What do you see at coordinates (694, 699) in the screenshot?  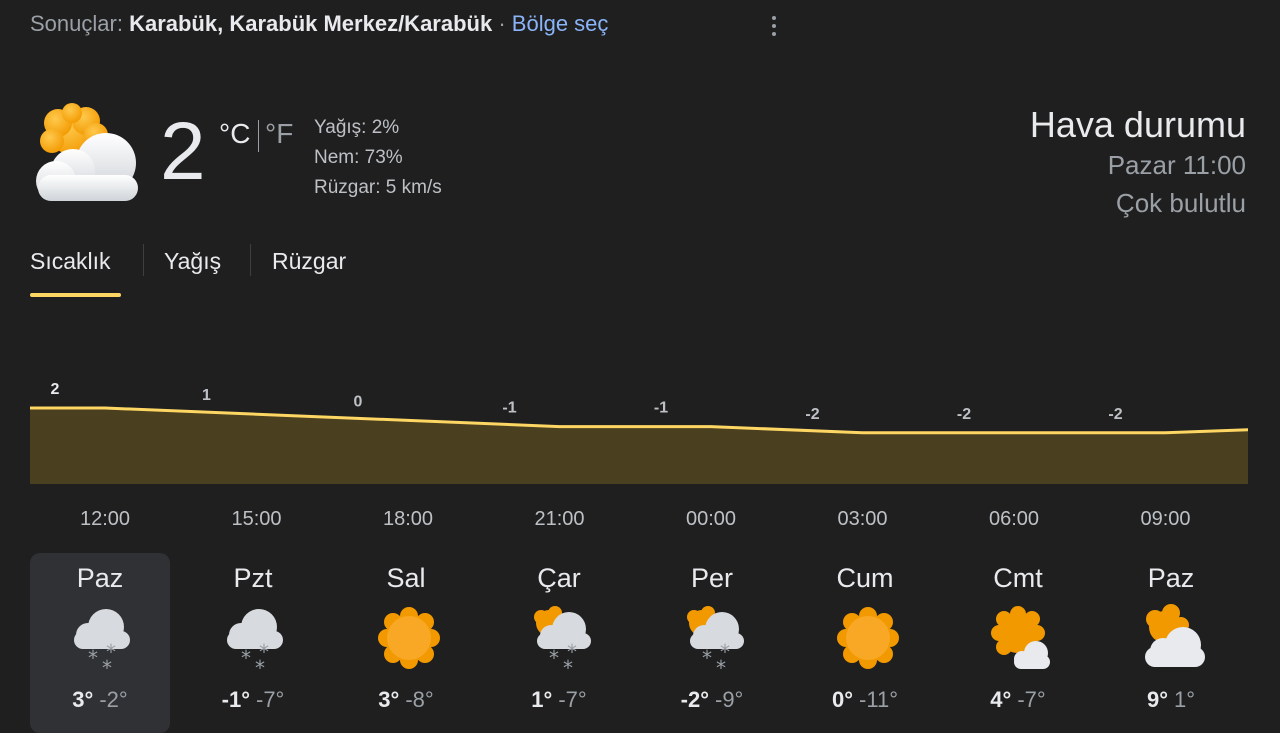 I see `day-high: -2°` at bounding box center [694, 699].